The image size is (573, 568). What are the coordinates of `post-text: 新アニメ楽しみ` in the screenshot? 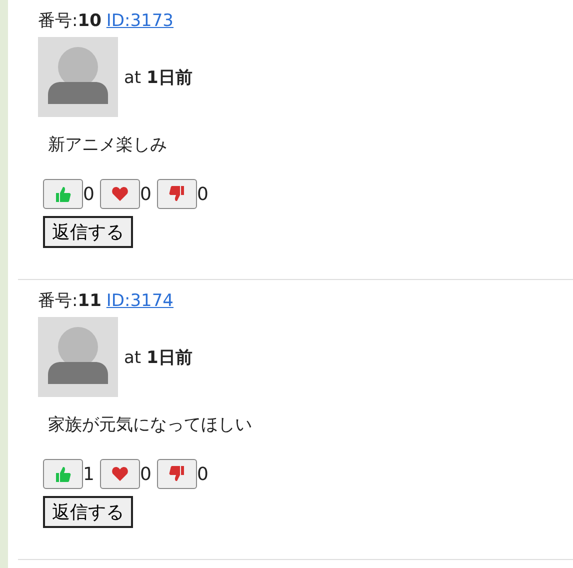 It's located at (107, 145).